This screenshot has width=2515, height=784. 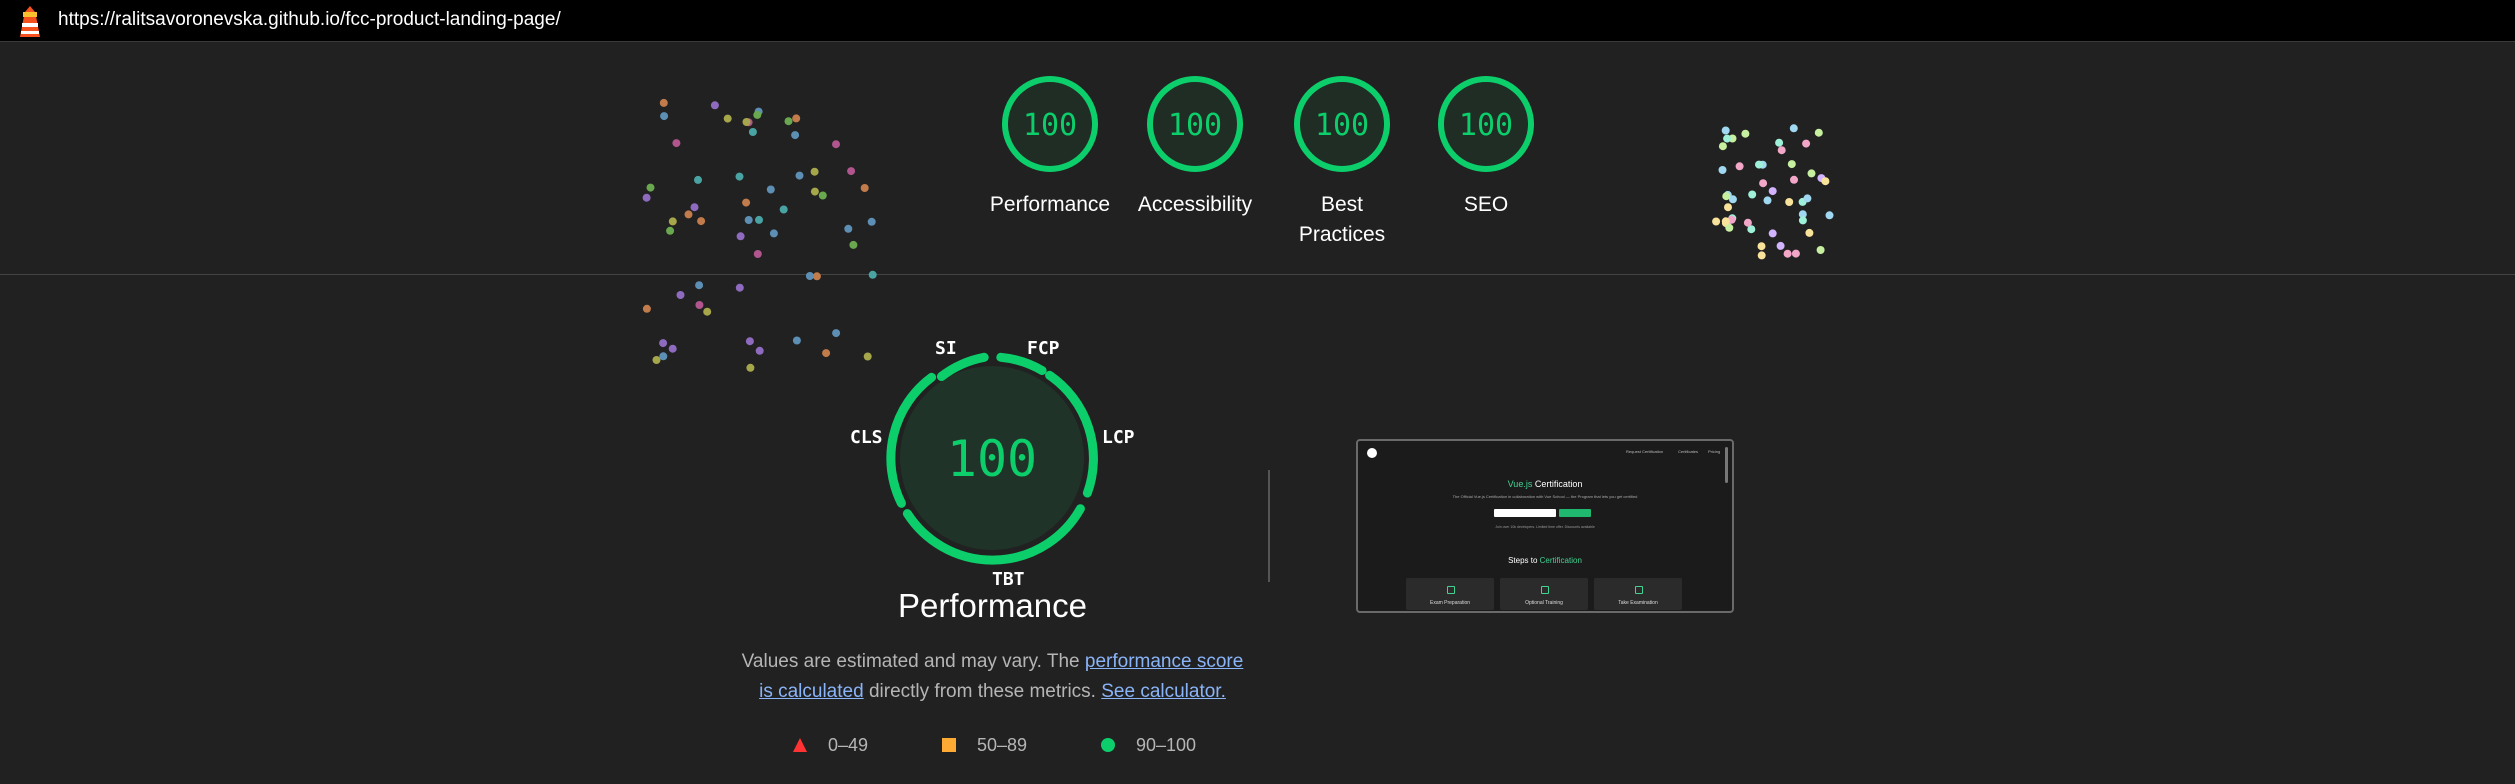 What do you see at coordinates (1557, 484) in the screenshot?
I see `thumb-title-rest: Certification` at bounding box center [1557, 484].